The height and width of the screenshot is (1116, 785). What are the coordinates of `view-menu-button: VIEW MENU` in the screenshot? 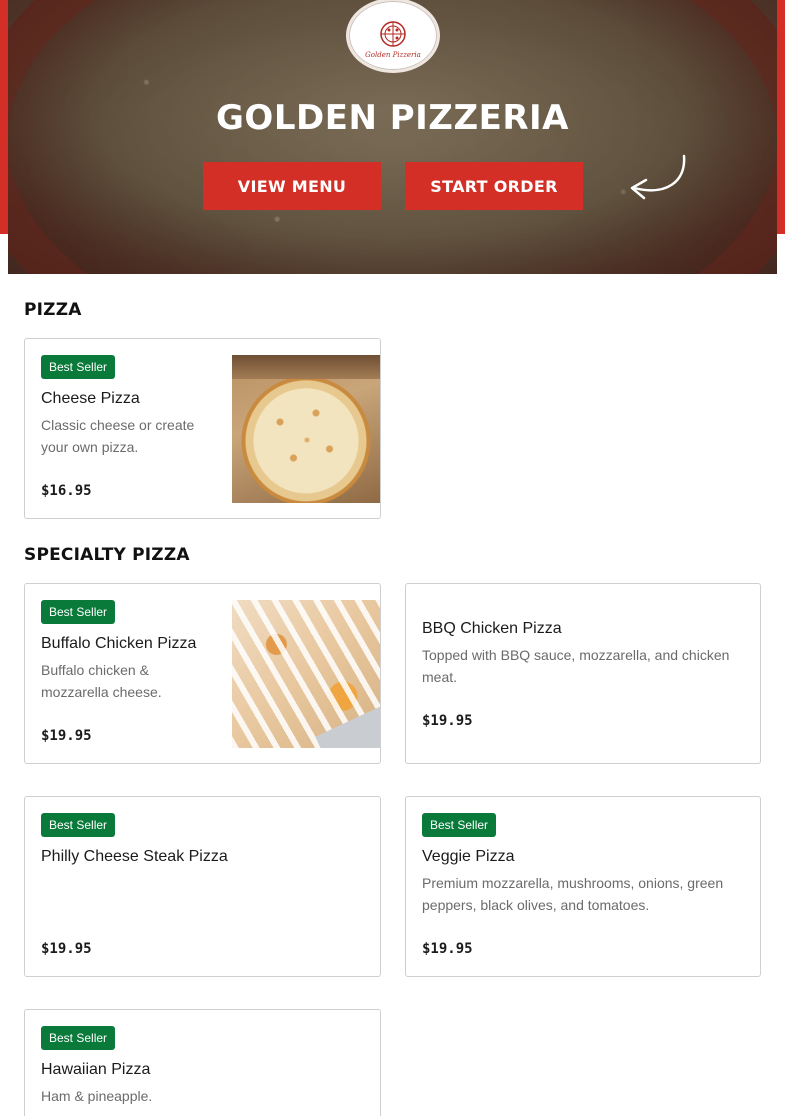 It's located at (292, 186).